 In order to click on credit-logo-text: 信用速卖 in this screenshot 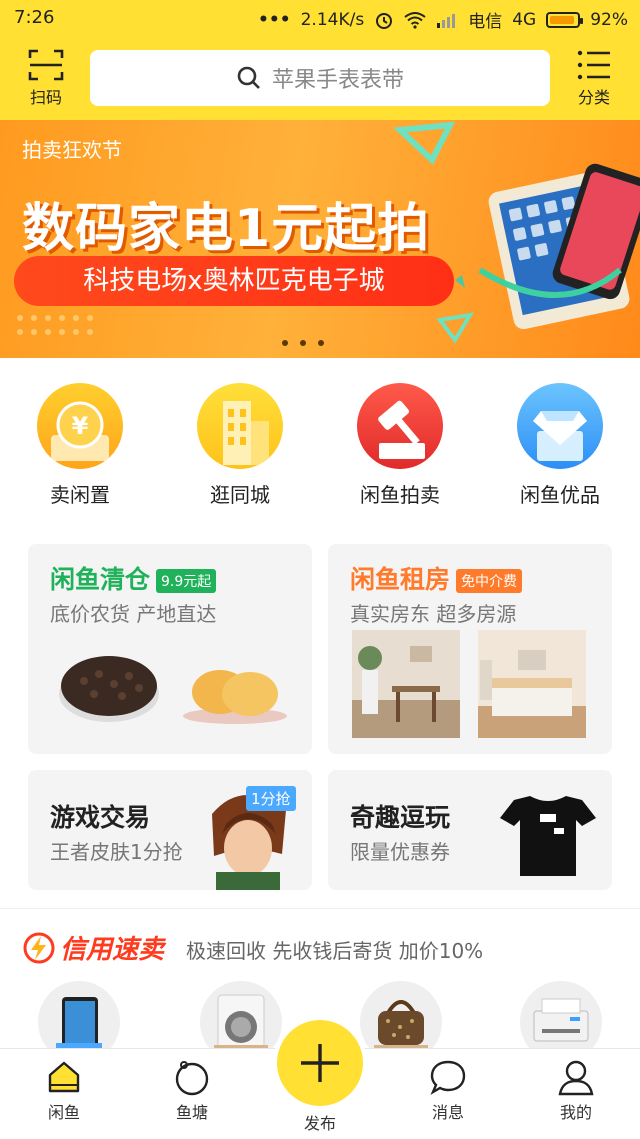, I will do `click(112, 950)`.